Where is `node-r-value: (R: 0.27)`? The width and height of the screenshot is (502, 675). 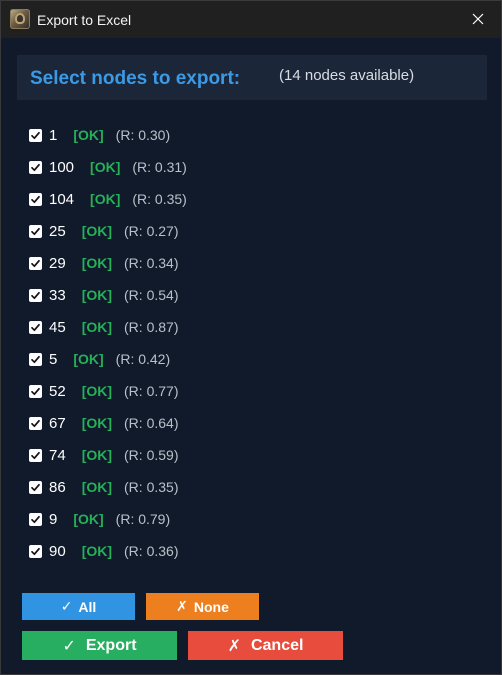 node-r-value: (R: 0.27) is located at coordinates (151, 231).